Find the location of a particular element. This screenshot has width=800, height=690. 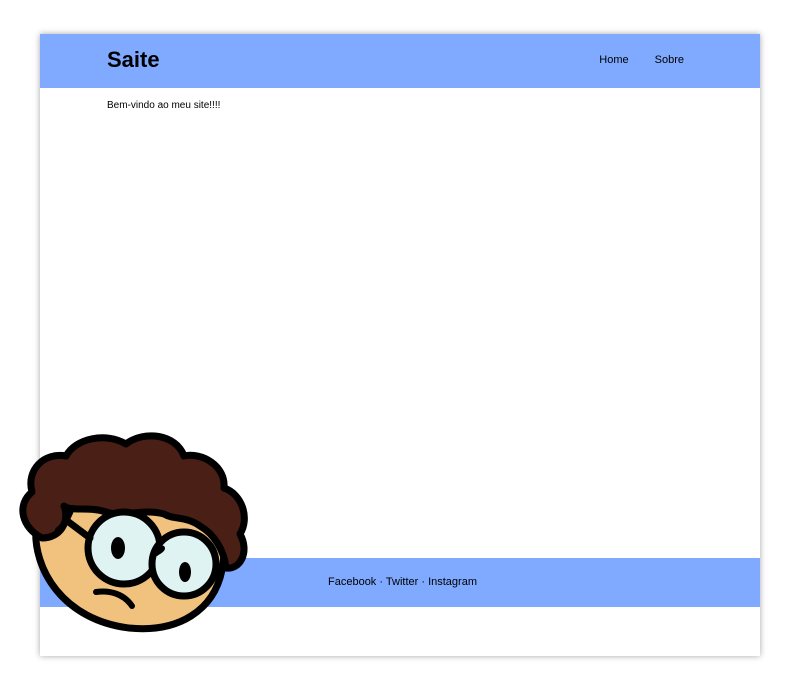

footer-link-instagram: Instagram is located at coordinates (452, 582).